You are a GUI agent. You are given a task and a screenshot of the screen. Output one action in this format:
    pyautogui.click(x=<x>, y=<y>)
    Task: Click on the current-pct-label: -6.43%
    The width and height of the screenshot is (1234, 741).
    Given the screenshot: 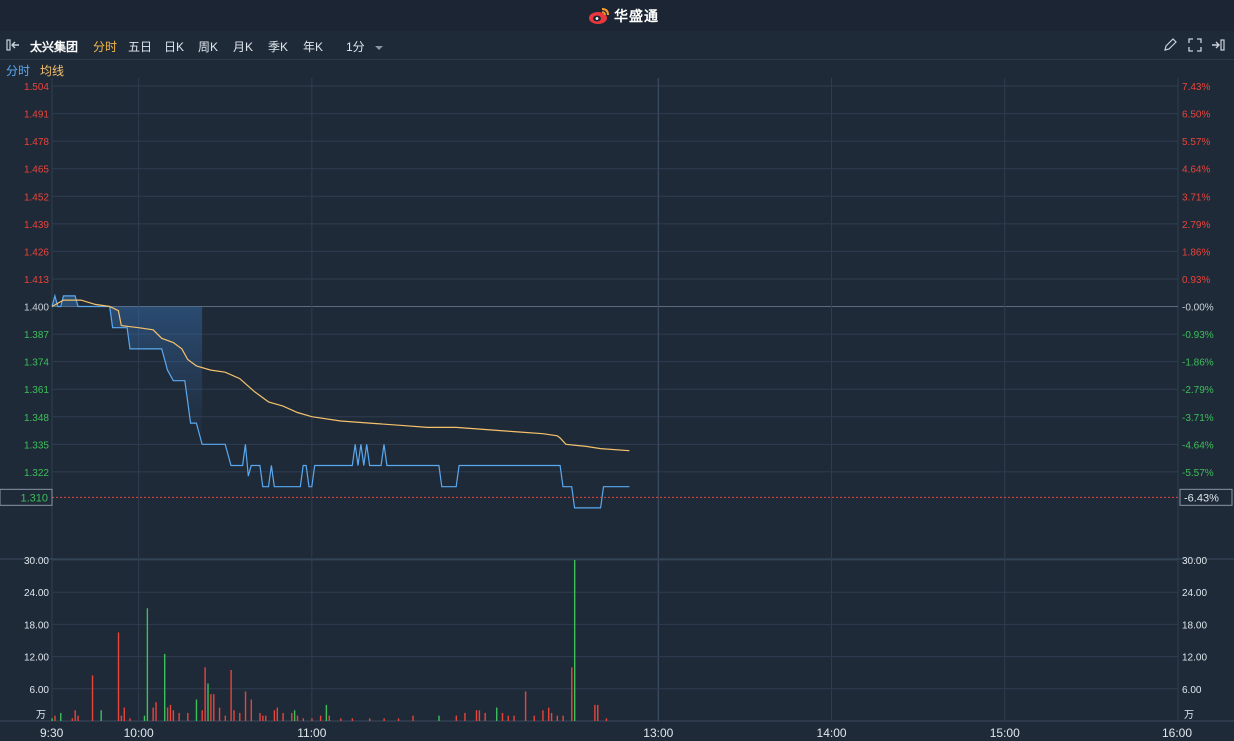 What is the action you would take?
    pyautogui.click(x=1201, y=498)
    